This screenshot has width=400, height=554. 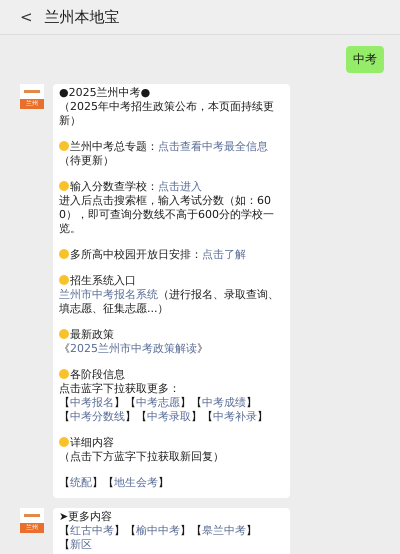 I want to click on text-link: 中考录取, so click(x=169, y=416).